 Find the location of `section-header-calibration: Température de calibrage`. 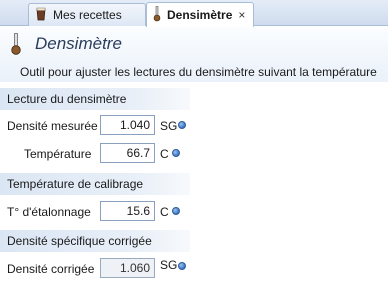

section-header-calibration: Température de calibrage is located at coordinates (95, 184).